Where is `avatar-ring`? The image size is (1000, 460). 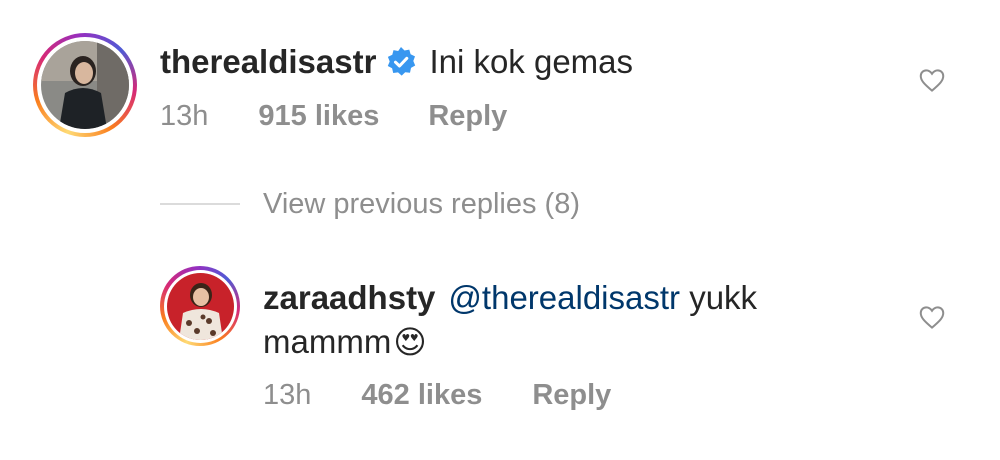 avatar-ring is located at coordinates (85, 85).